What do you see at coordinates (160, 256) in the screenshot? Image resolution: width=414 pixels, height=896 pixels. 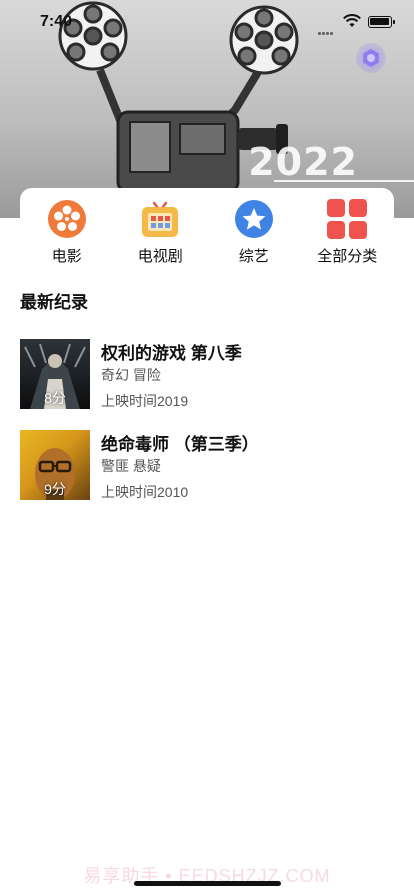 I see `category-tv-label: 电视剧` at bounding box center [160, 256].